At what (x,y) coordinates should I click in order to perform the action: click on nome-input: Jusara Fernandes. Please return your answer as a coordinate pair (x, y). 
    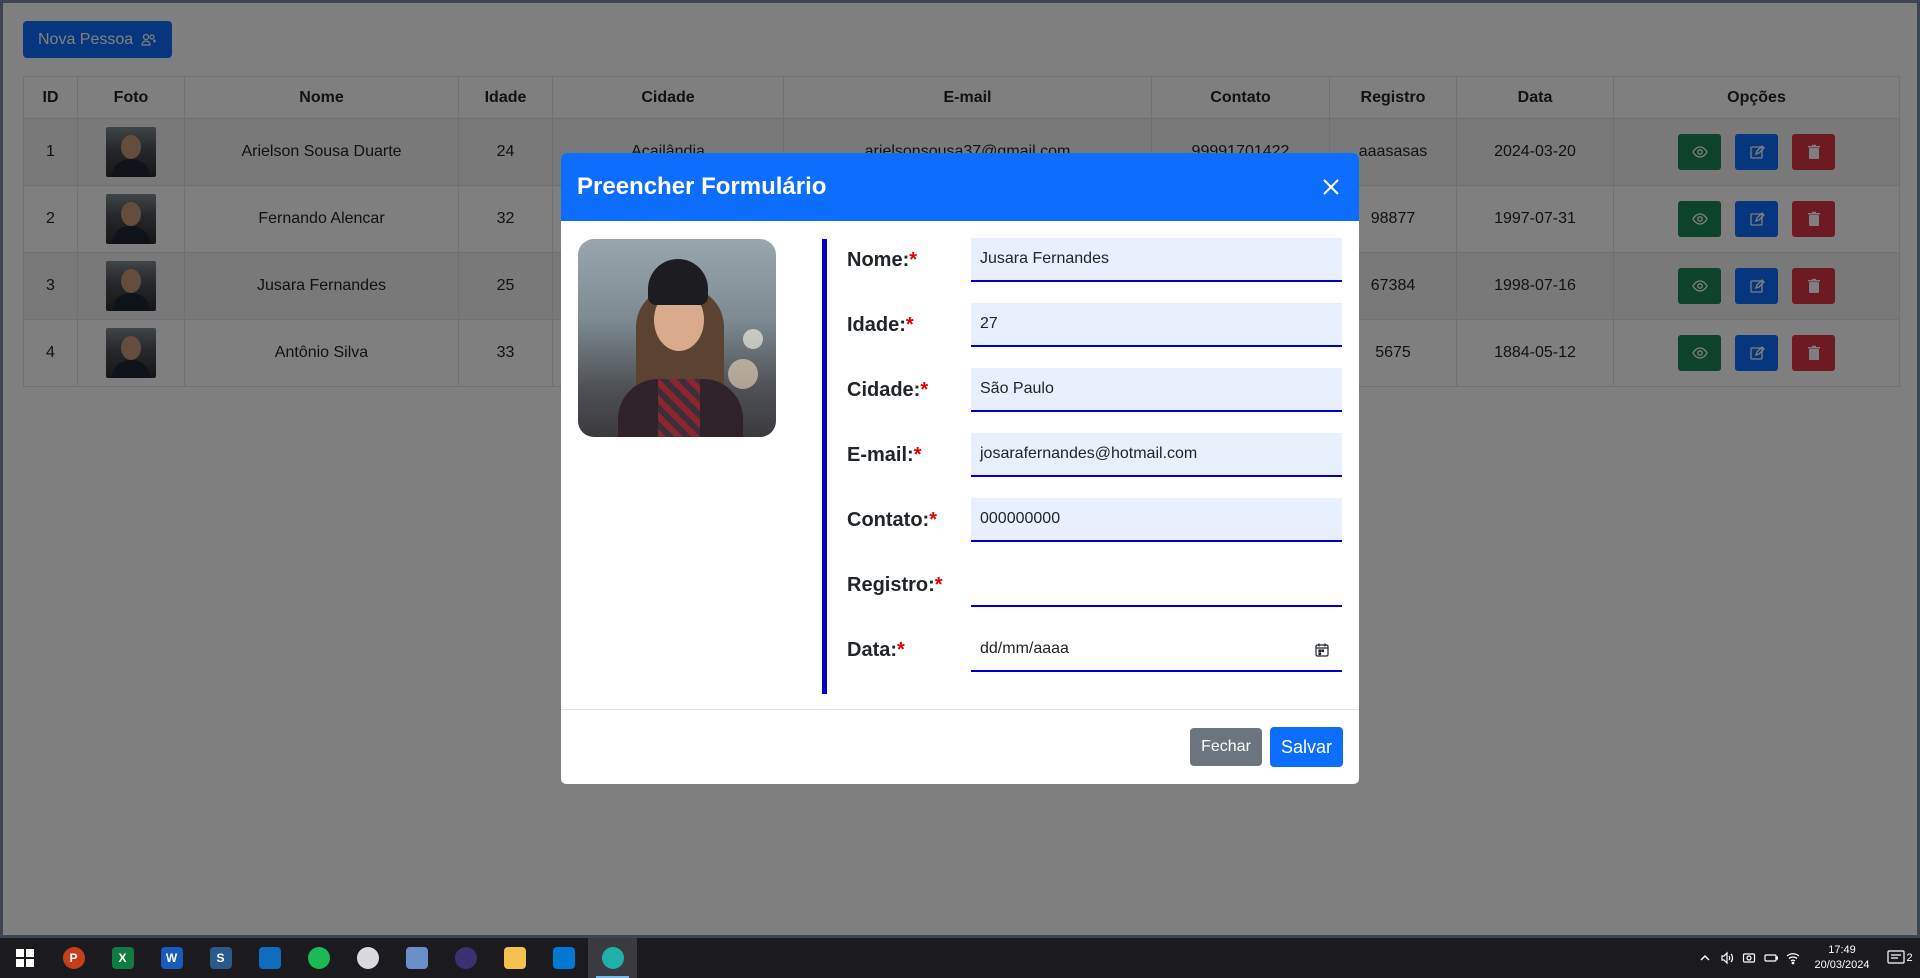
    Looking at the image, I should click on (1156, 260).